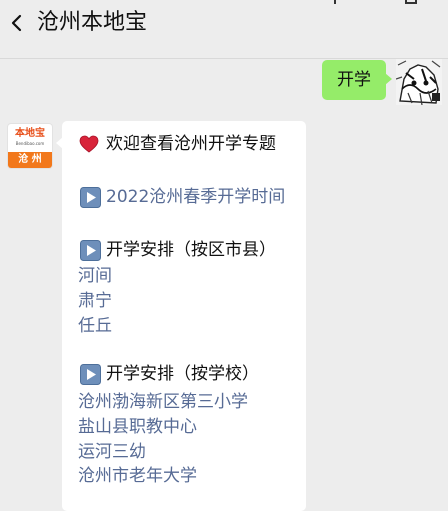 This screenshot has width=448, height=511. What do you see at coordinates (137, 427) in the screenshot?
I see `school-link-yanshan-vocational: 盐山县职教中心` at bounding box center [137, 427].